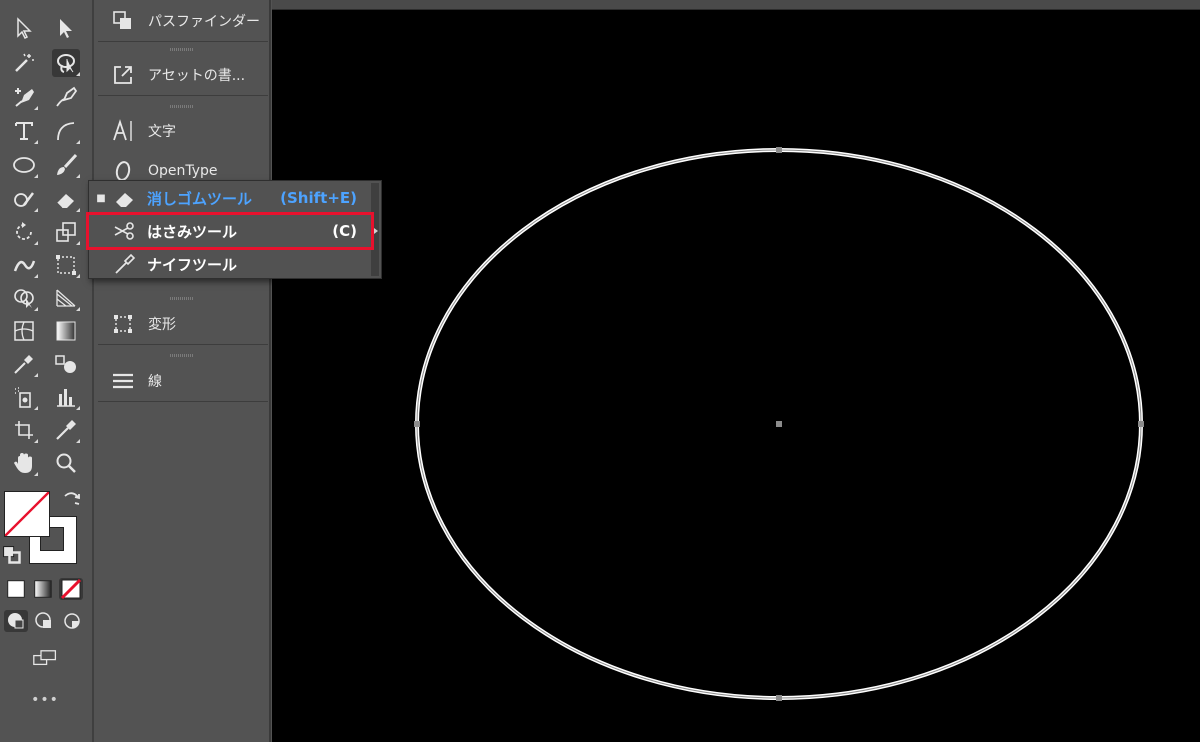 The image size is (1200, 742). Describe the element at coordinates (24, 331) in the screenshot. I see `mesh-tool-icon` at that location.